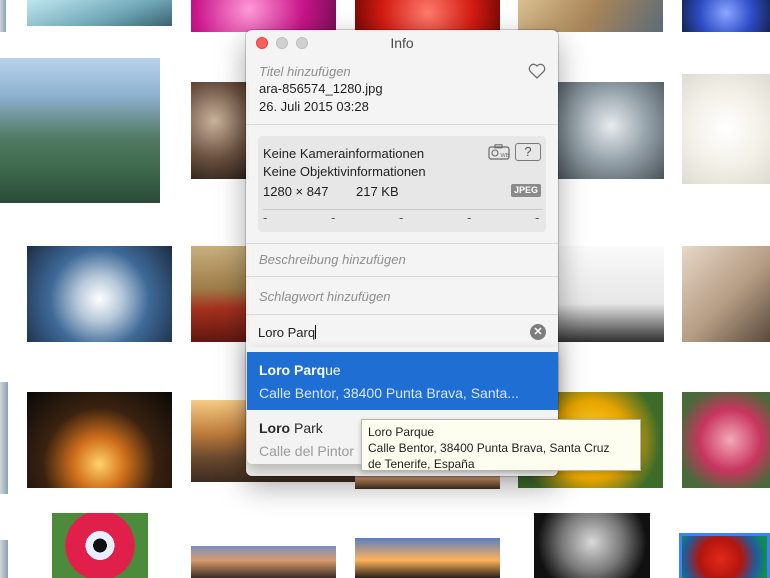  What do you see at coordinates (305, 71) in the screenshot?
I see `title-field: Titel hinzufügen` at bounding box center [305, 71].